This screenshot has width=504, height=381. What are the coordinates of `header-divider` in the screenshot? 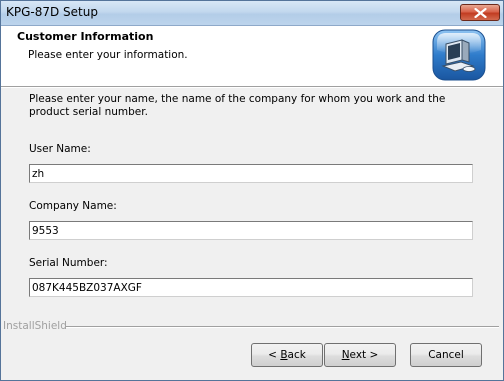 It's located at (252, 87).